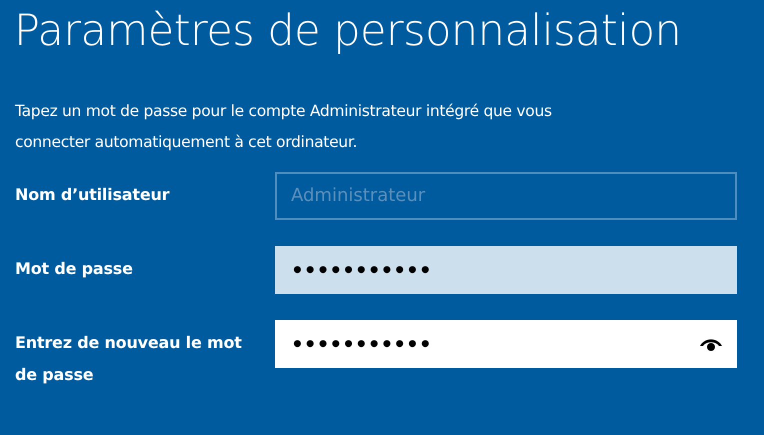 This screenshot has height=435, width=764. I want to click on page-title: Paramètres de personnalisation, so click(348, 32).